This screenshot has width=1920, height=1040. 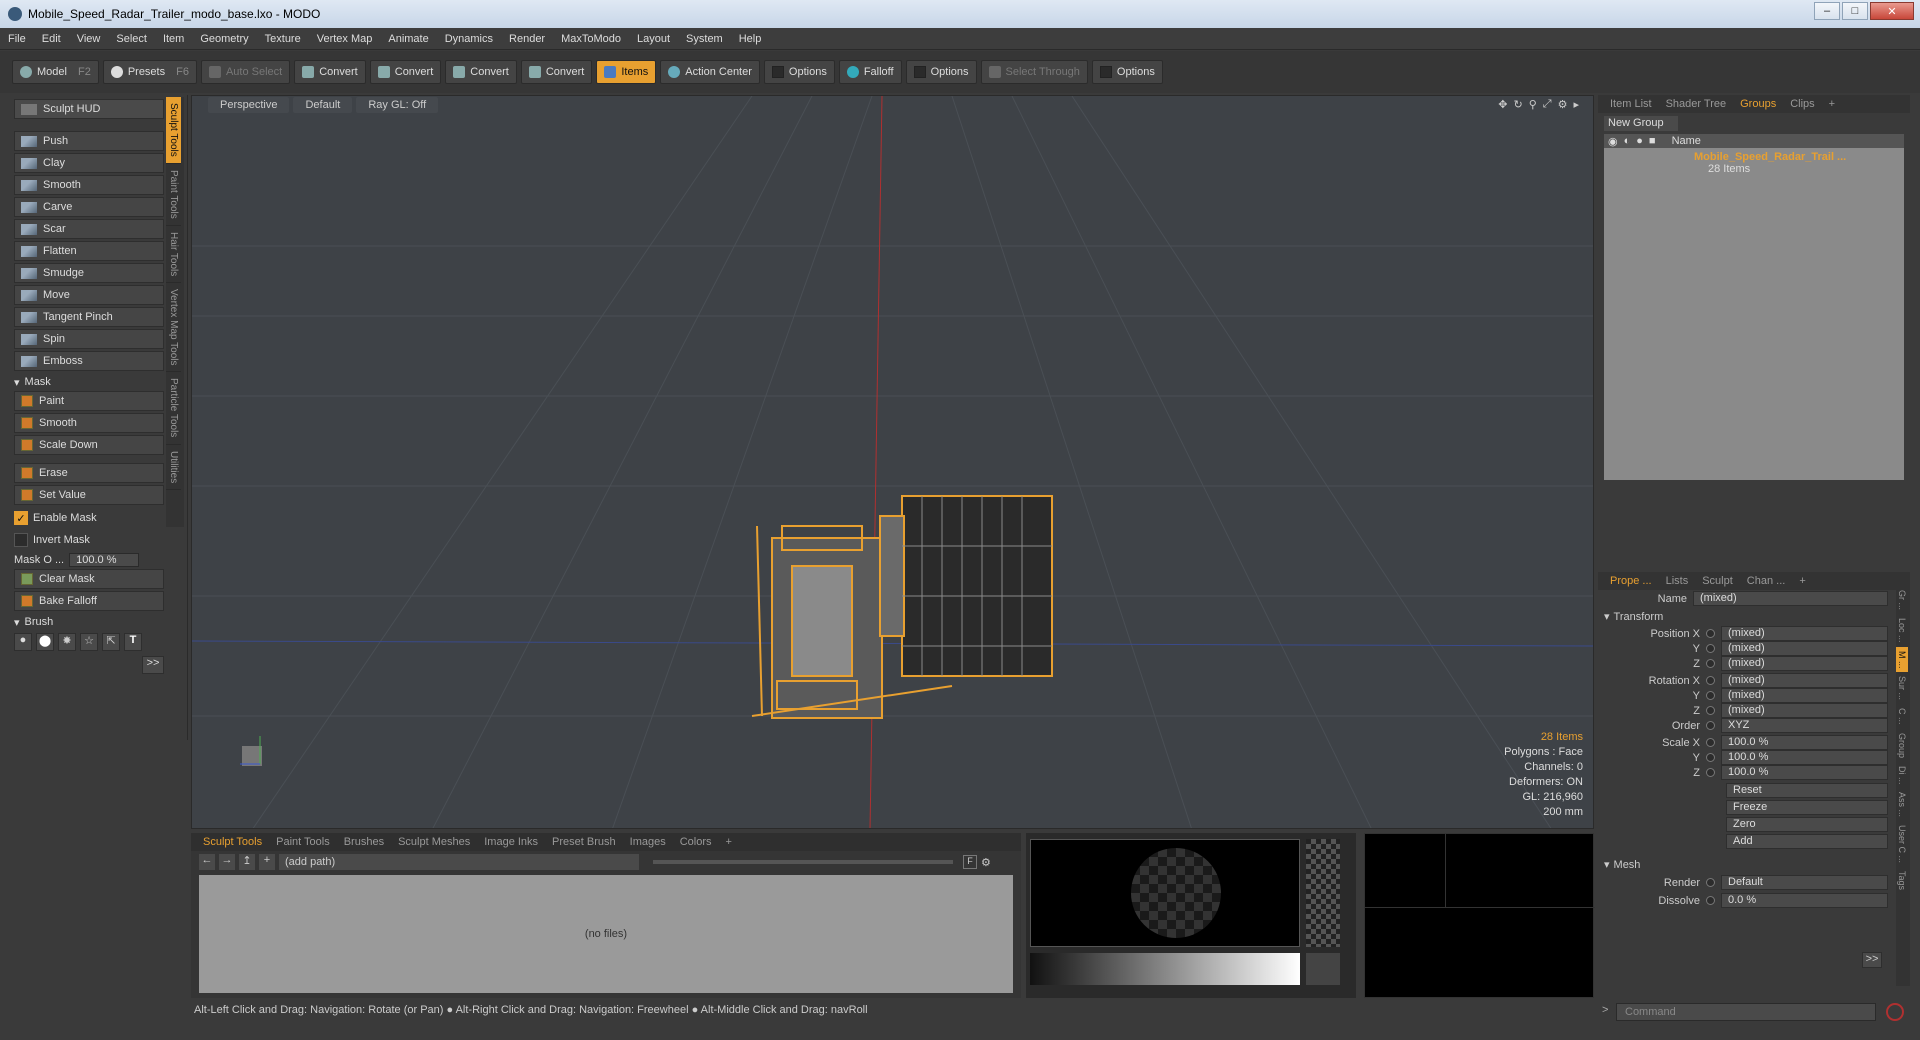 I want to click on side-tab-tags: Tags, so click(x=1902, y=880).